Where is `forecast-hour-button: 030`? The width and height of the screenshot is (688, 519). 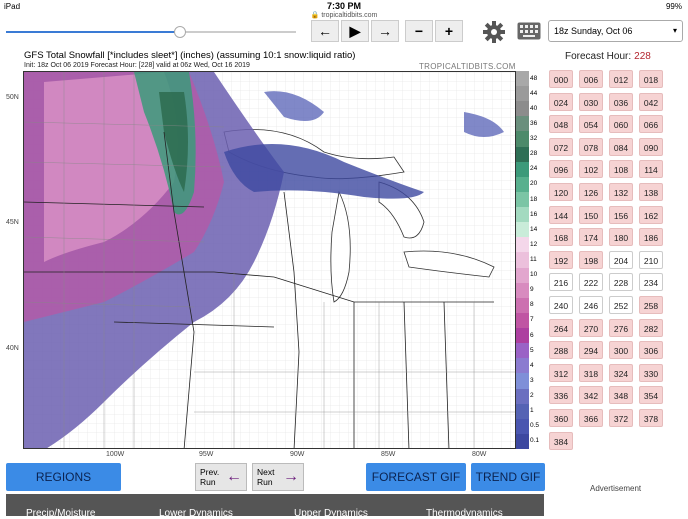 forecast-hour-button: 030 is located at coordinates (591, 101).